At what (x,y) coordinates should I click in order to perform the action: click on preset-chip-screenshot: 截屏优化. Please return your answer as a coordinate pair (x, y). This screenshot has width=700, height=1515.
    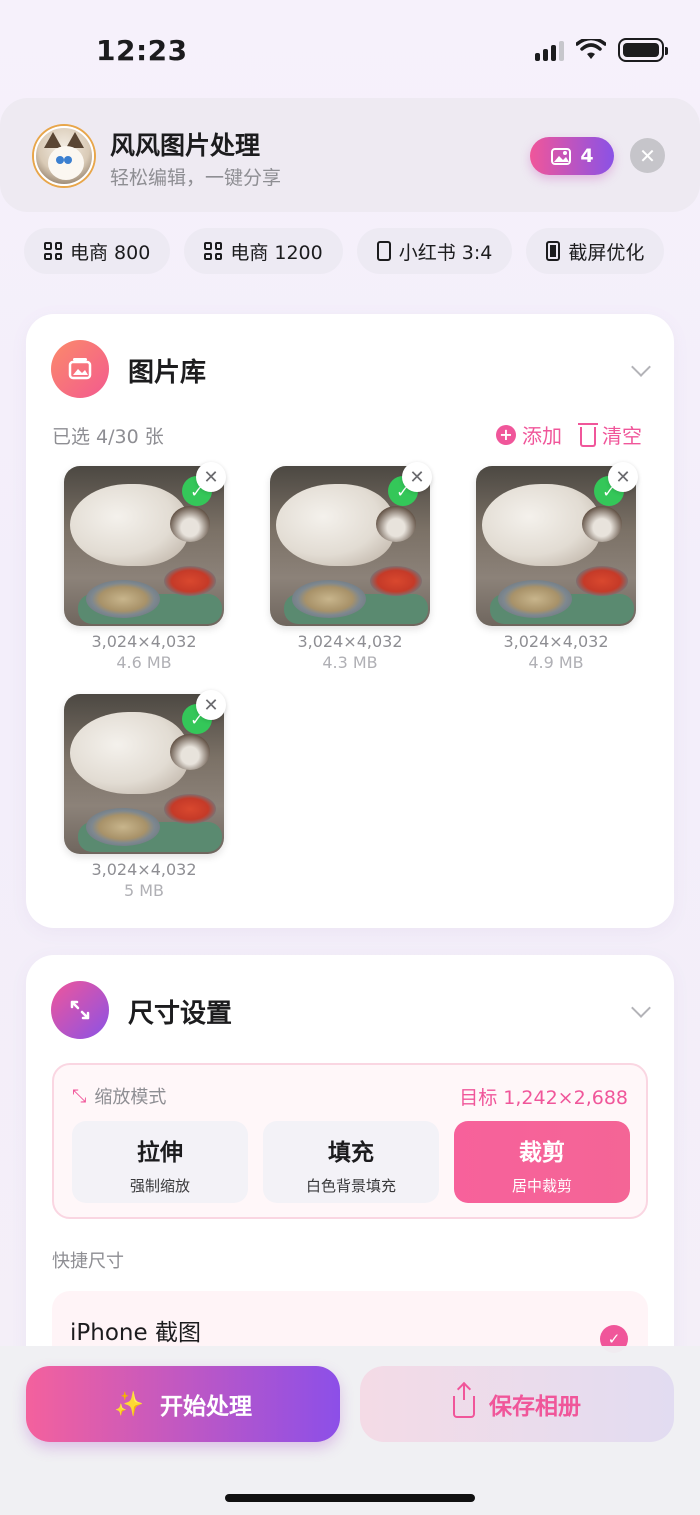
    Looking at the image, I should click on (595, 251).